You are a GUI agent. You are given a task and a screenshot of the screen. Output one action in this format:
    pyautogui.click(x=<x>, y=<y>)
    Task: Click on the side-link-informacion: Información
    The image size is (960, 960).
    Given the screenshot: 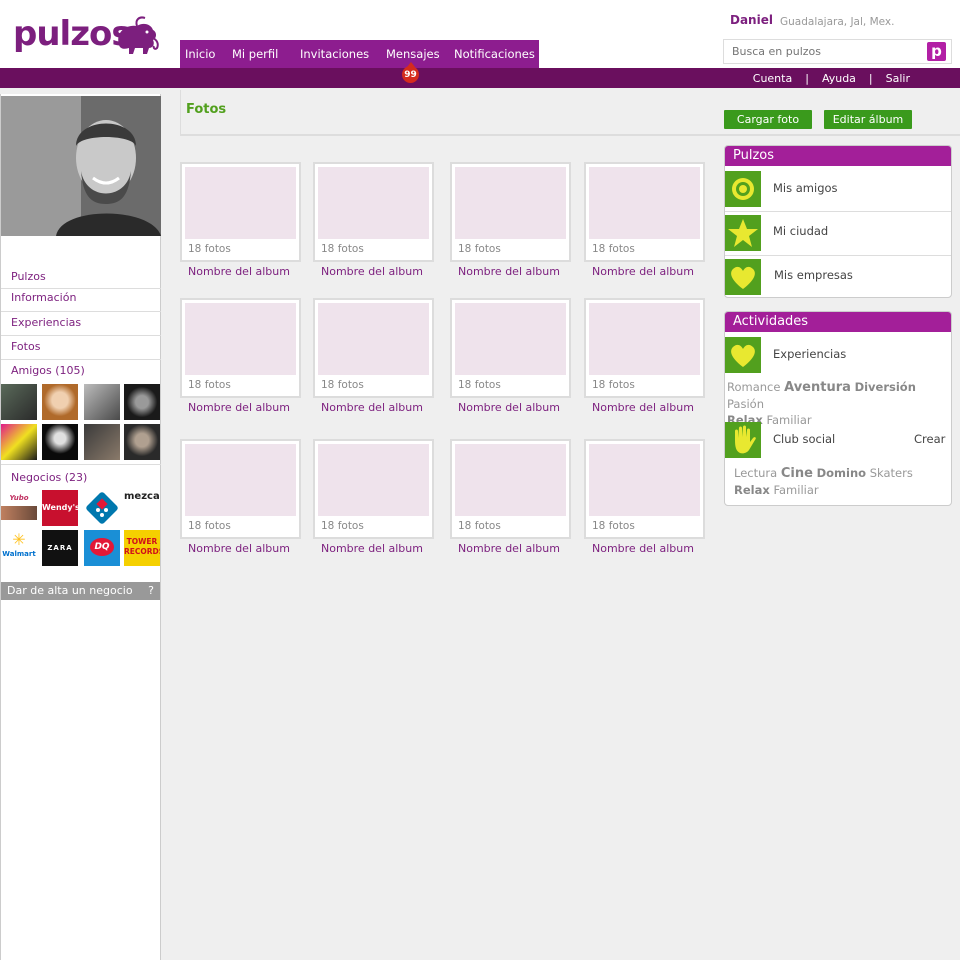 What is the action you would take?
    pyautogui.click(x=43, y=297)
    